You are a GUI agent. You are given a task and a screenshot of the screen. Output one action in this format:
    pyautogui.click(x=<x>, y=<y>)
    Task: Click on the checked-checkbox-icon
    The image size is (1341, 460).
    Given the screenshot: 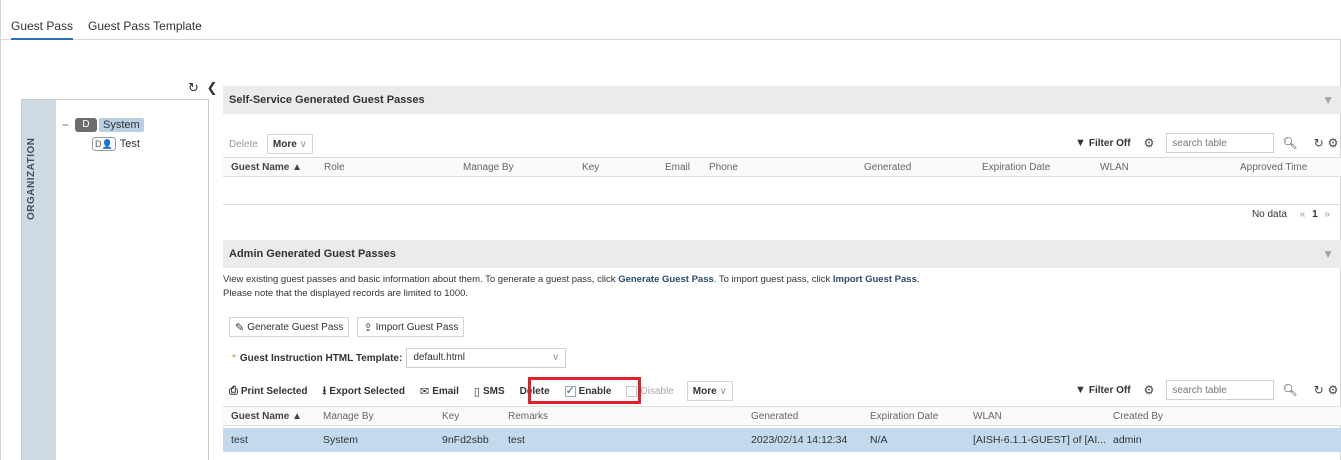 What is the action you would take?
    pyautogui.click(x=570, y=390)
    